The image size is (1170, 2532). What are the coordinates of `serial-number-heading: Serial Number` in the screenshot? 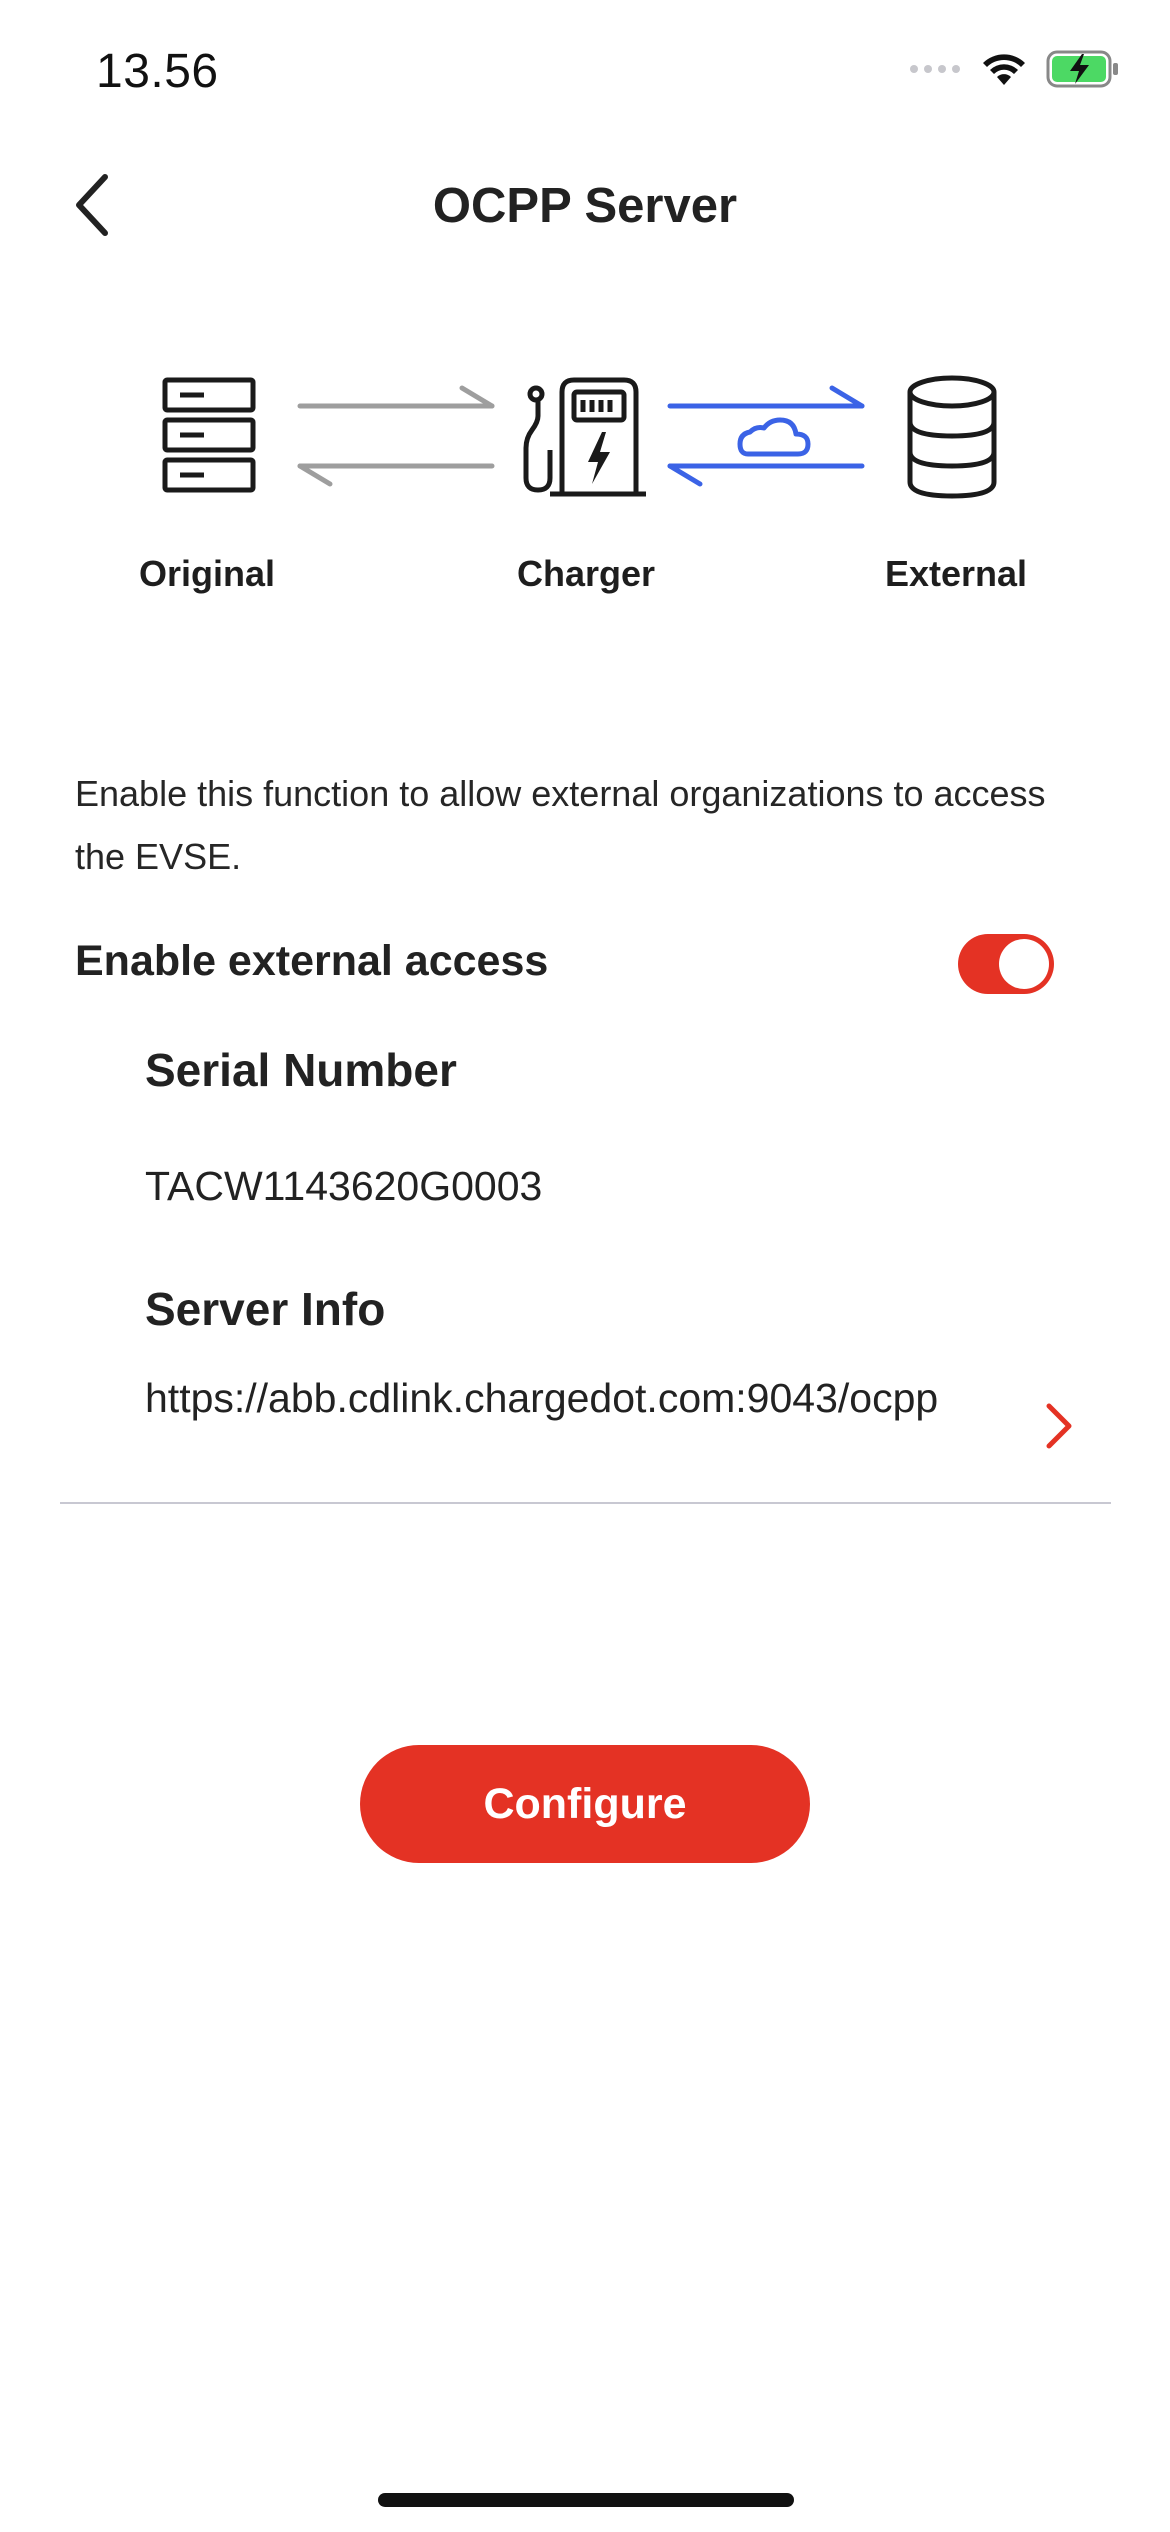 It's located at (301, 1070).